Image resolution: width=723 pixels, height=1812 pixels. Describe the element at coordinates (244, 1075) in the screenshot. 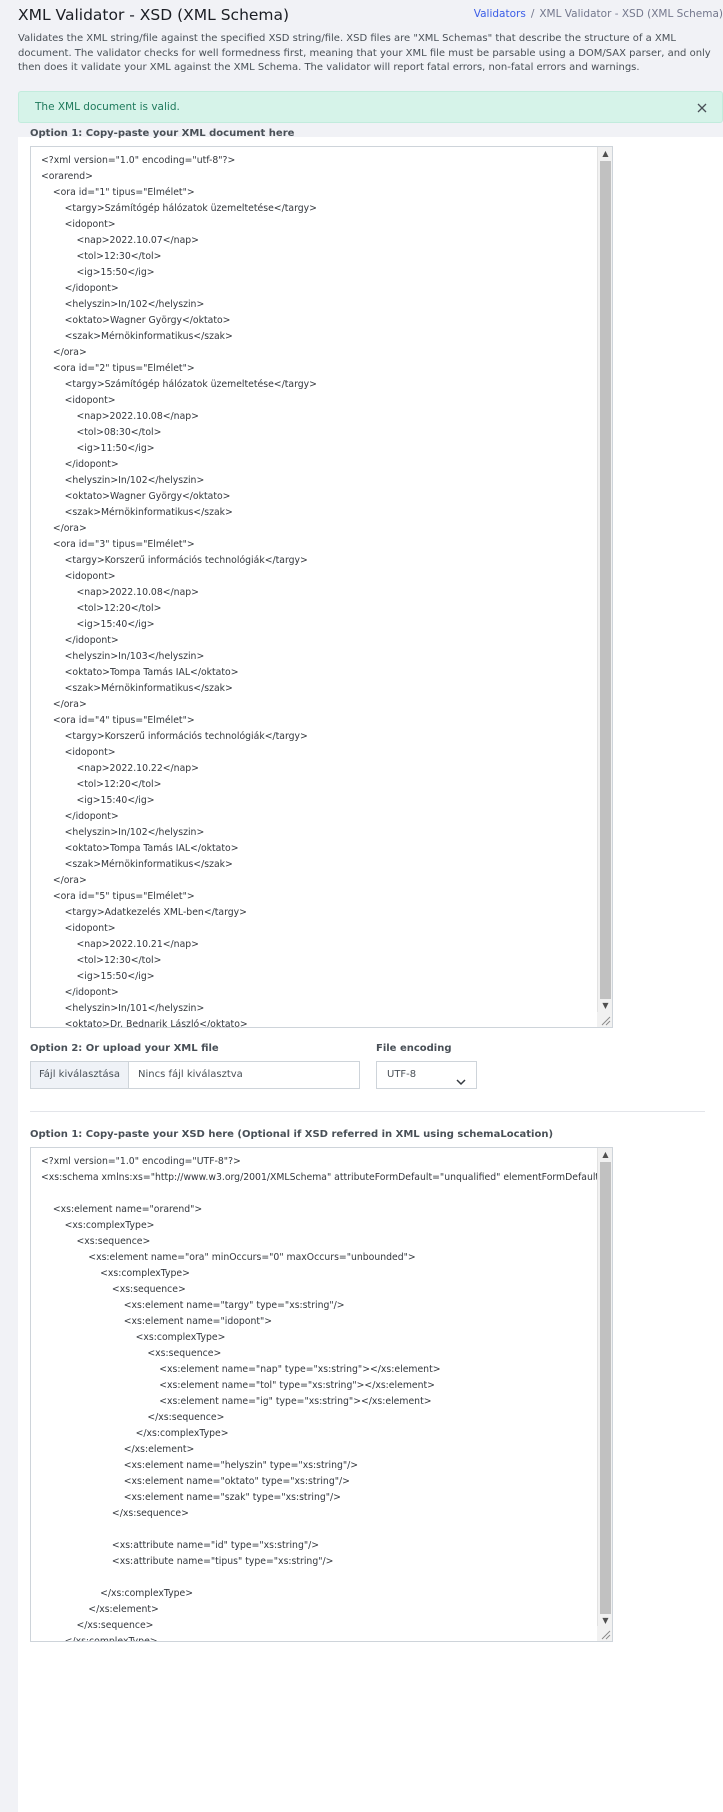

I see `file-name-display: Nincs fájl kiválasztva` at that location.